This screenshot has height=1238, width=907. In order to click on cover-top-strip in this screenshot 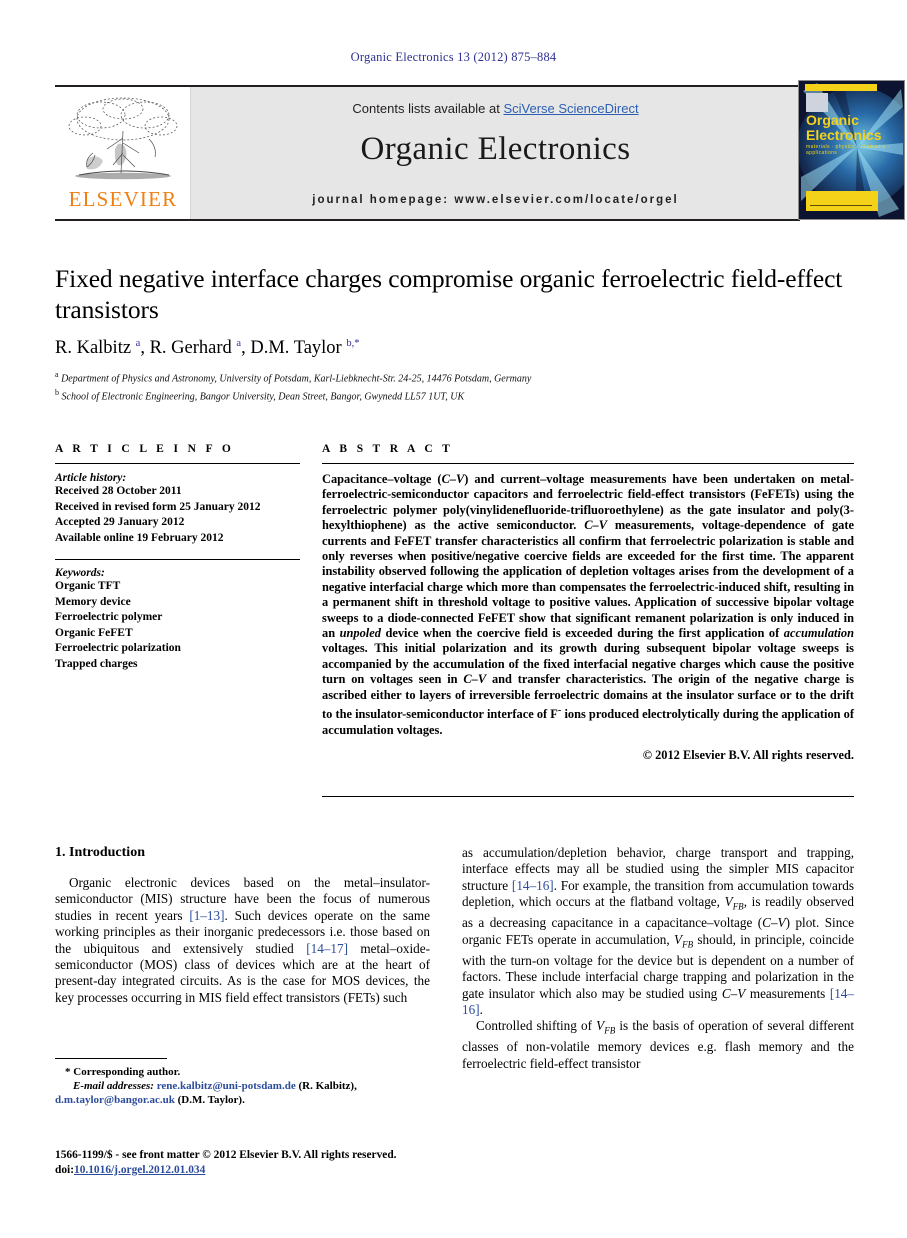, I will do `click(841, 87)`.